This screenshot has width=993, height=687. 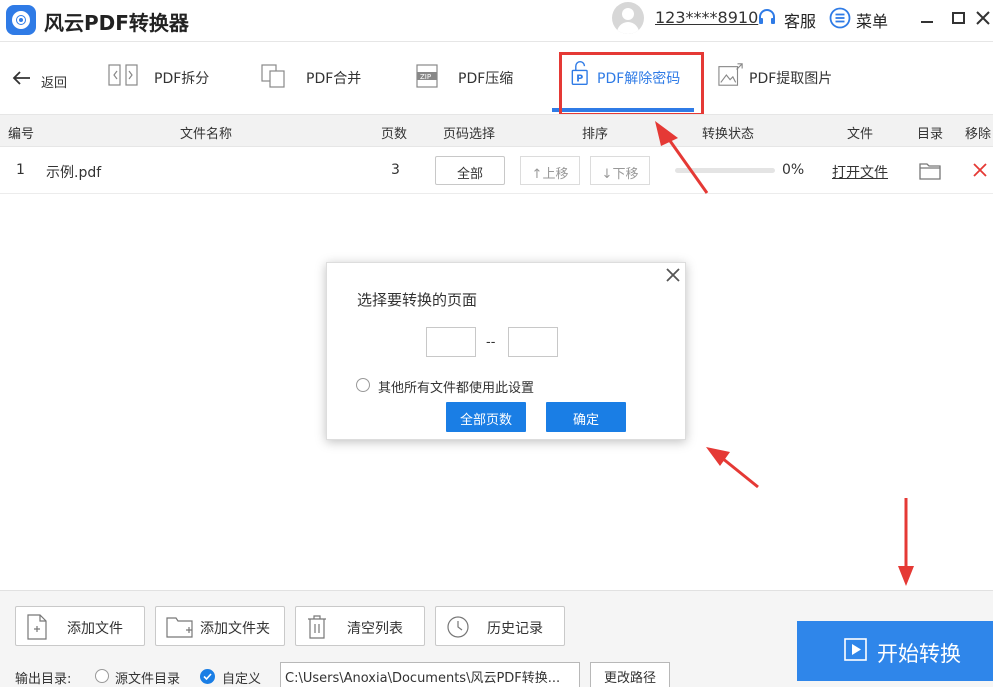 I want to click on clock-icon, so click(x=458, y=627).